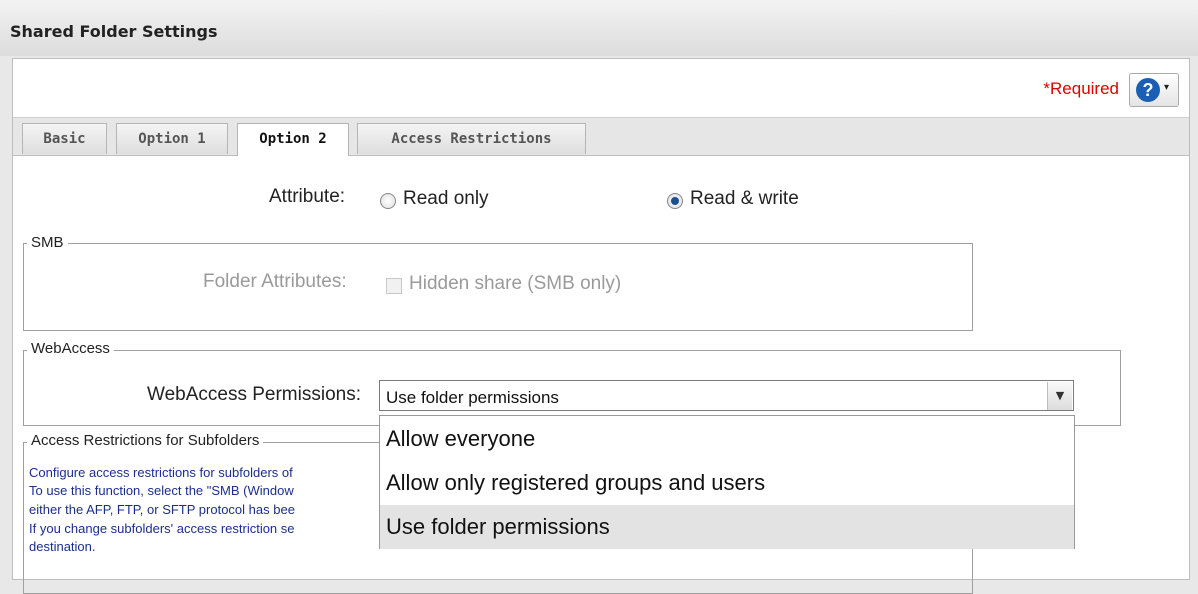 The image size is (1198, 594). Describe the element at coordinates (388, 201) in the screenshot. I see `read-only-radio` at that location.